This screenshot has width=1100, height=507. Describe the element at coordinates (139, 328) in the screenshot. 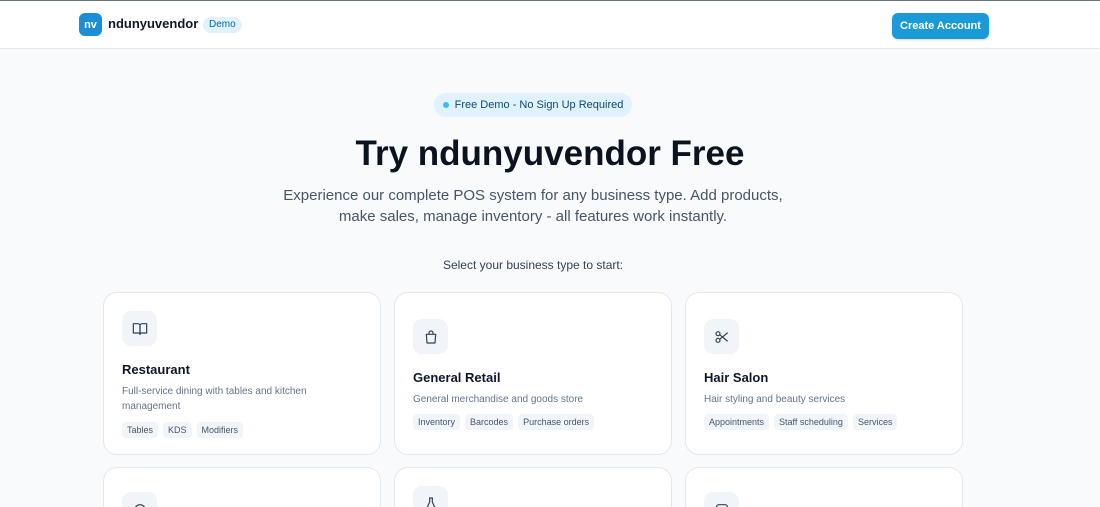

I see `book-icon` at that location.